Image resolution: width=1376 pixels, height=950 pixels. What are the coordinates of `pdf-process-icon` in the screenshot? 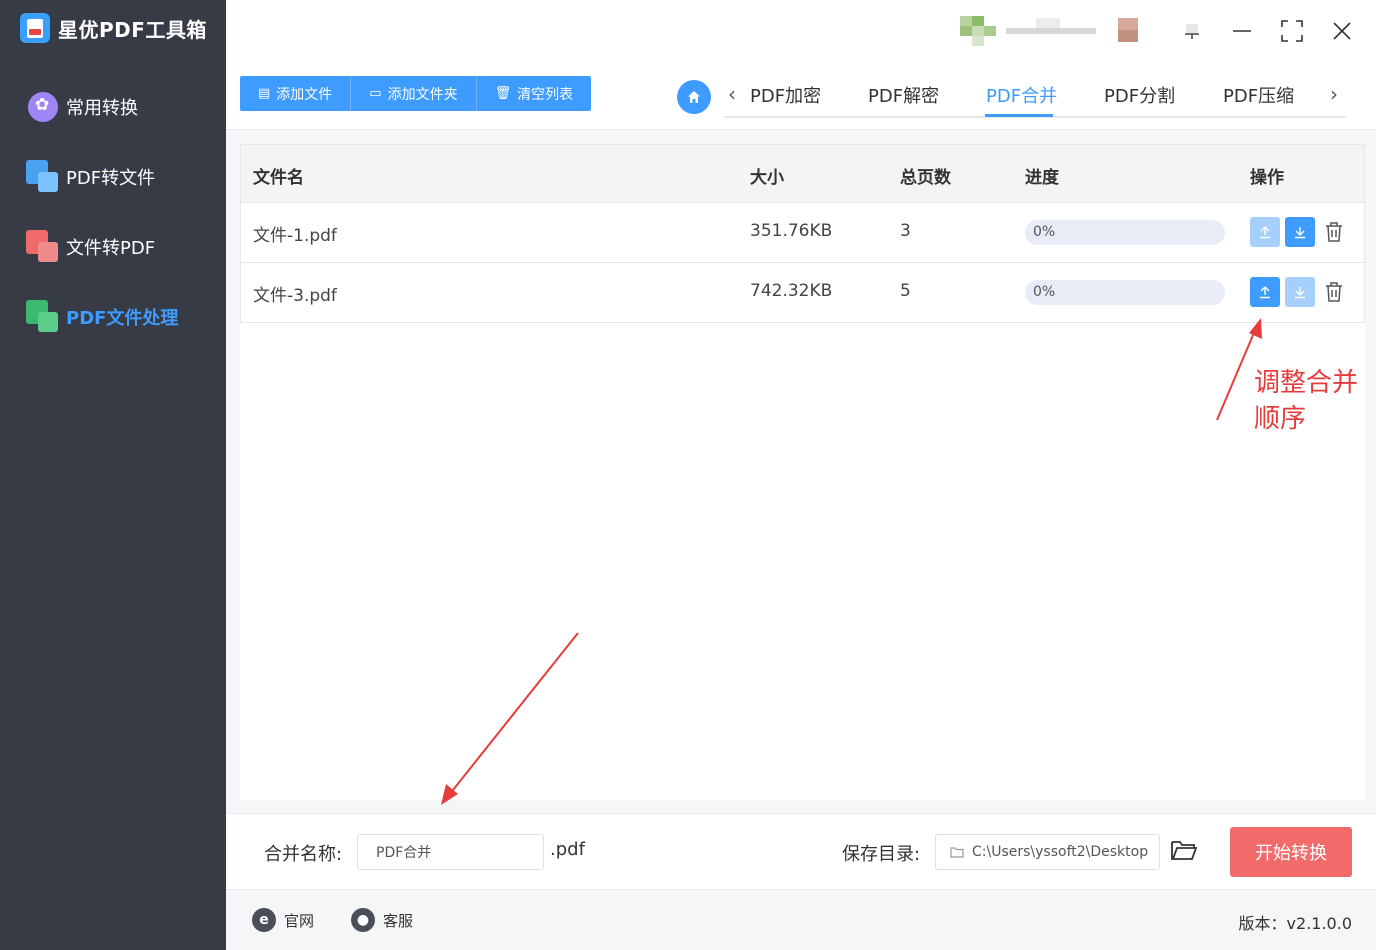 It's located at (43, 317).